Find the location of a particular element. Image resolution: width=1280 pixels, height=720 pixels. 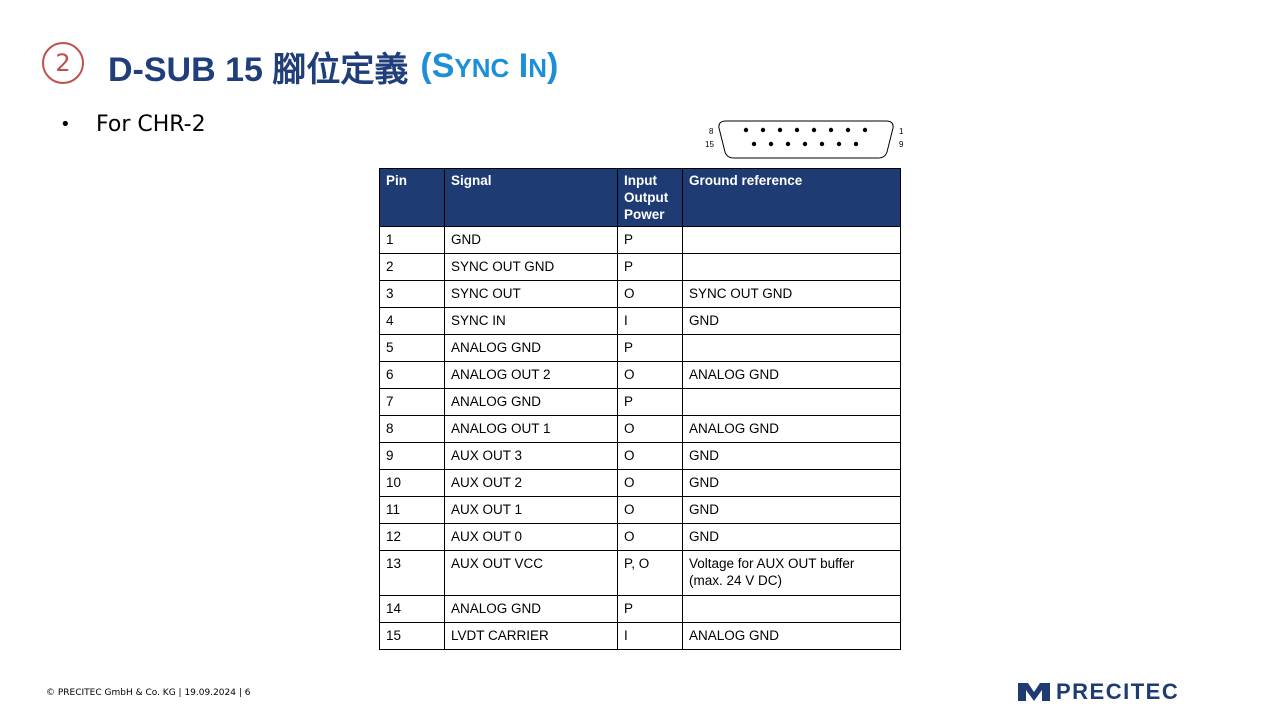

header-pin: Pin is located at coordinates (412, 197).